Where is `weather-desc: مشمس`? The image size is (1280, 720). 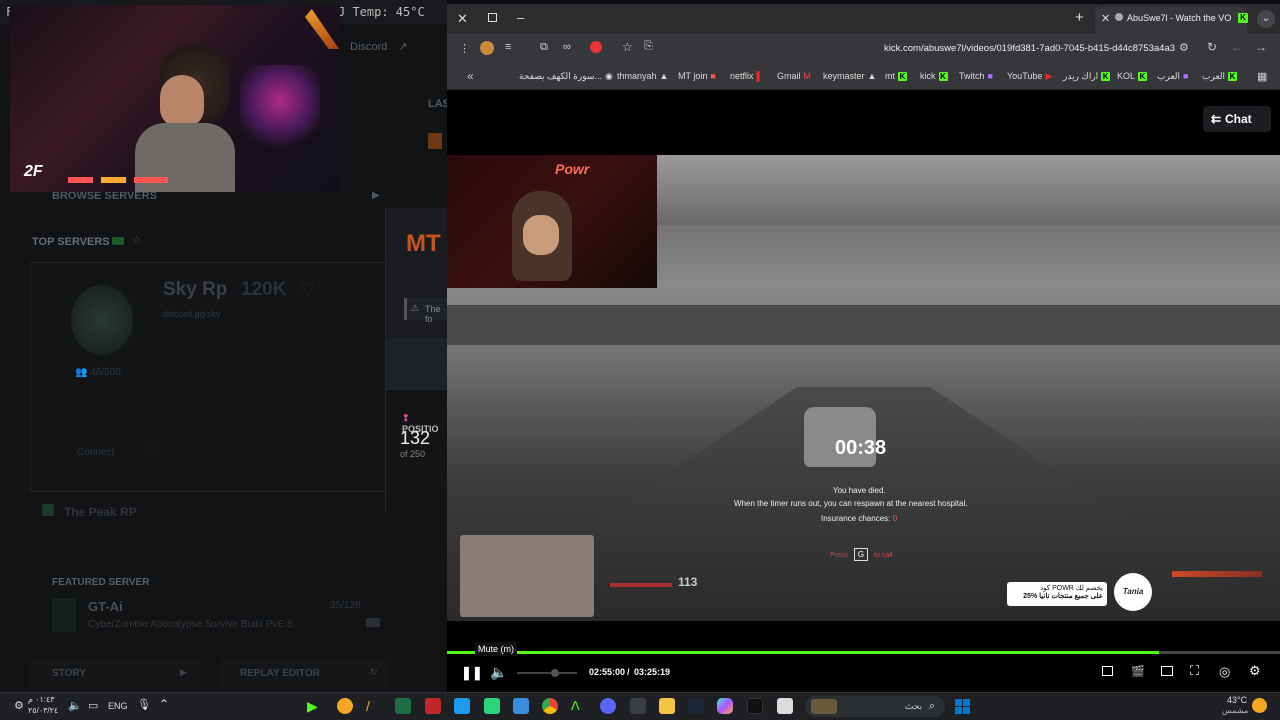
weather-desc: مشمس is located at coordinates (1235, 710).